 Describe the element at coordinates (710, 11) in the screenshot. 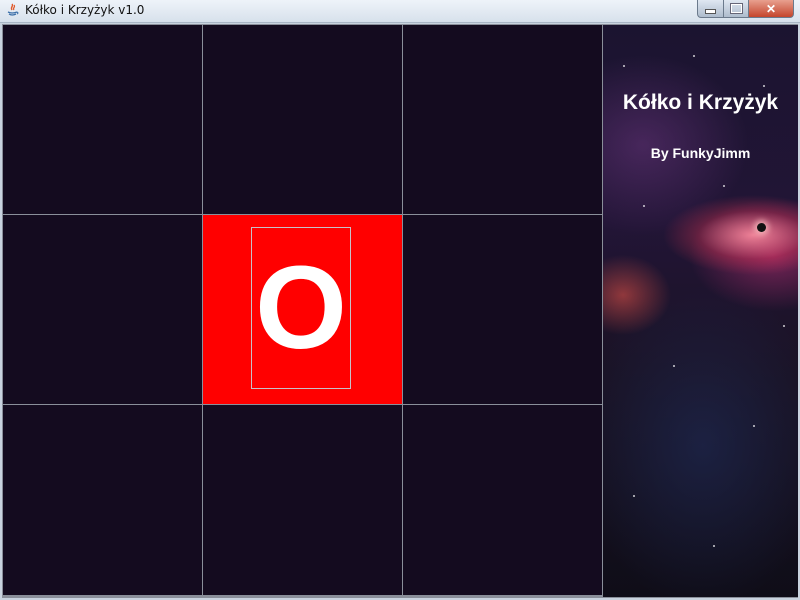

I see `minimize-icon` at that location.